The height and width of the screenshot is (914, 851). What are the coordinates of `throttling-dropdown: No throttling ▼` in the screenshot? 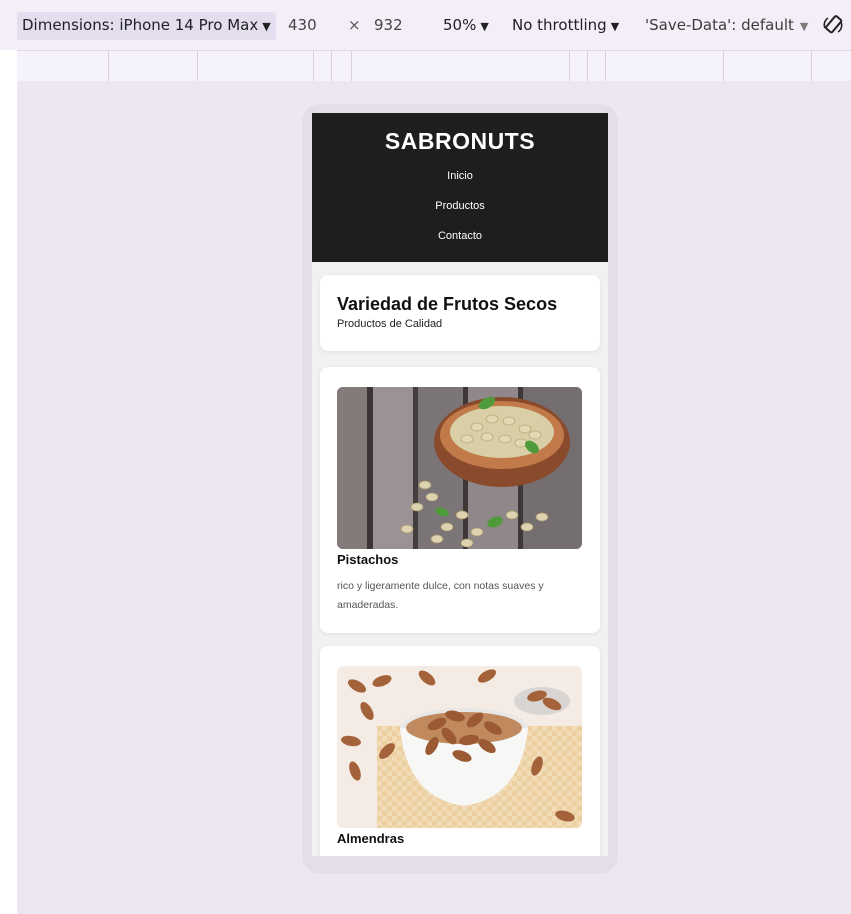 It's located at (565, 26).